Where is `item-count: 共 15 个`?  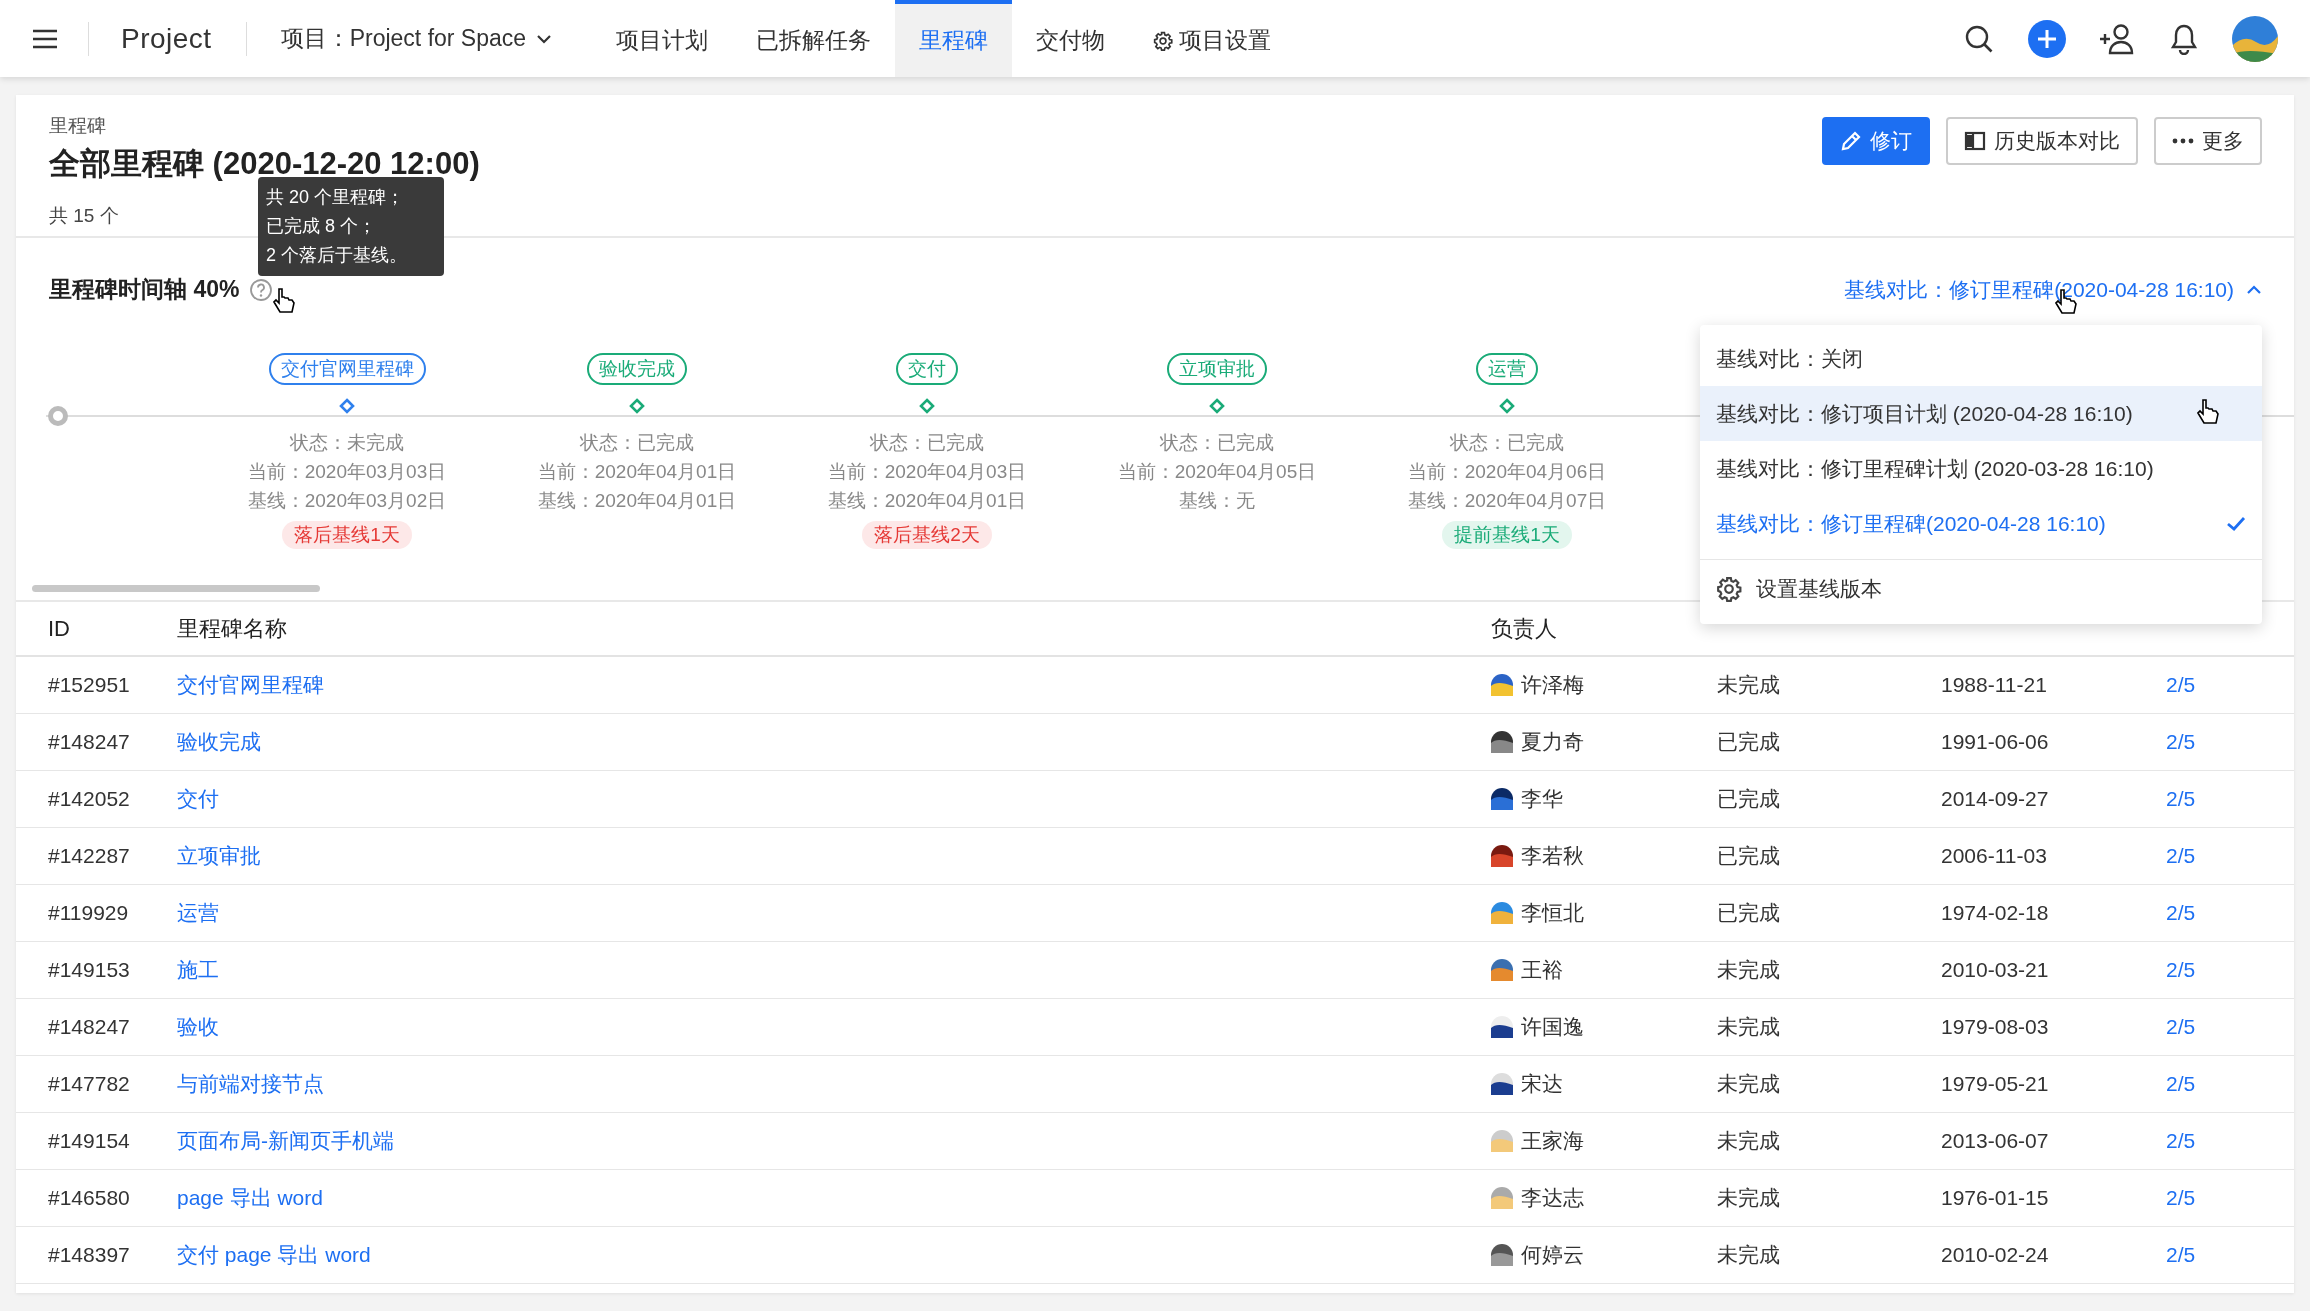
item-count: 共 15 个 is located at coordinates (84, 216).